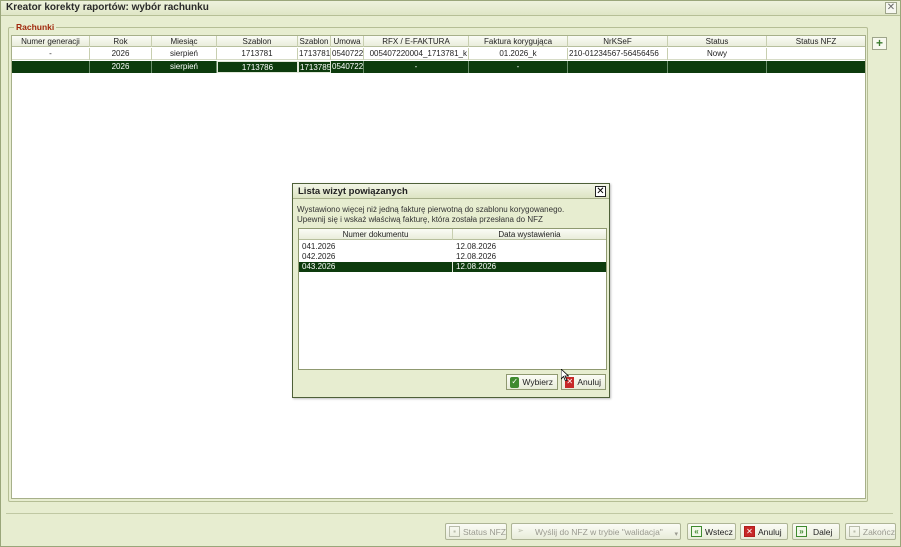  Describe the element at coordinates (717, 41) in the screenshot. I see `col-status: Status` at that location.